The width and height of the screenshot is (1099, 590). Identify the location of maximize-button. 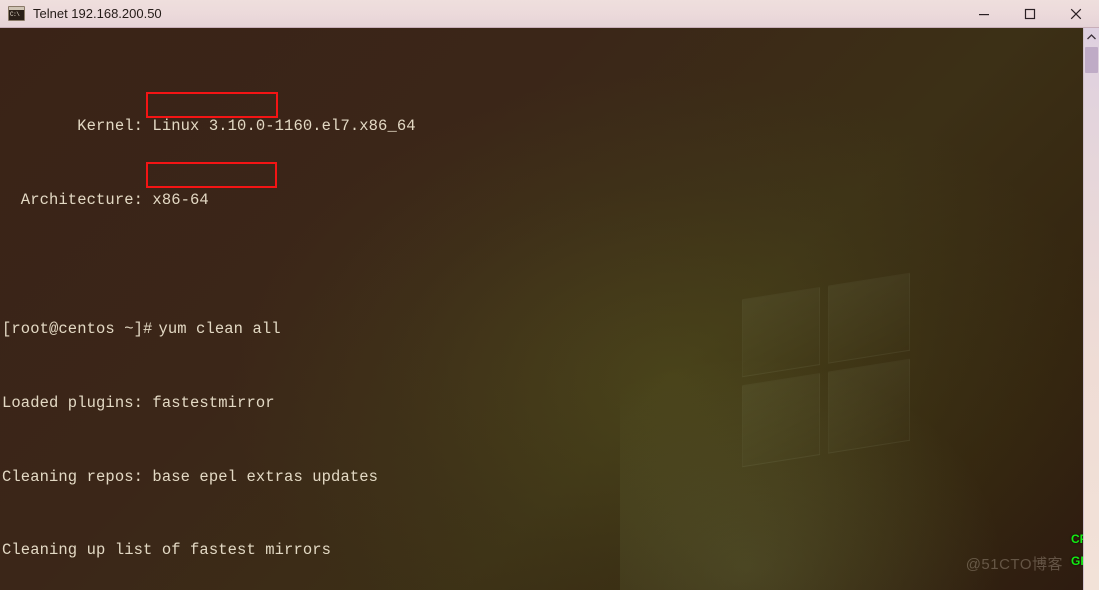
(1030, 13).